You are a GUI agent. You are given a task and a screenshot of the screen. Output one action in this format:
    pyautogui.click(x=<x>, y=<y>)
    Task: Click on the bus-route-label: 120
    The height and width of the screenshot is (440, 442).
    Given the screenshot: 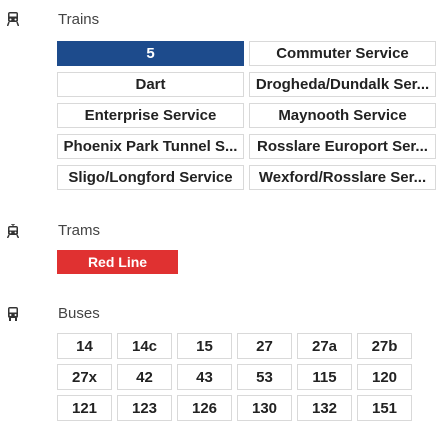 What is the action you would take?
    pyautogui.click(x=384, y=377)
    